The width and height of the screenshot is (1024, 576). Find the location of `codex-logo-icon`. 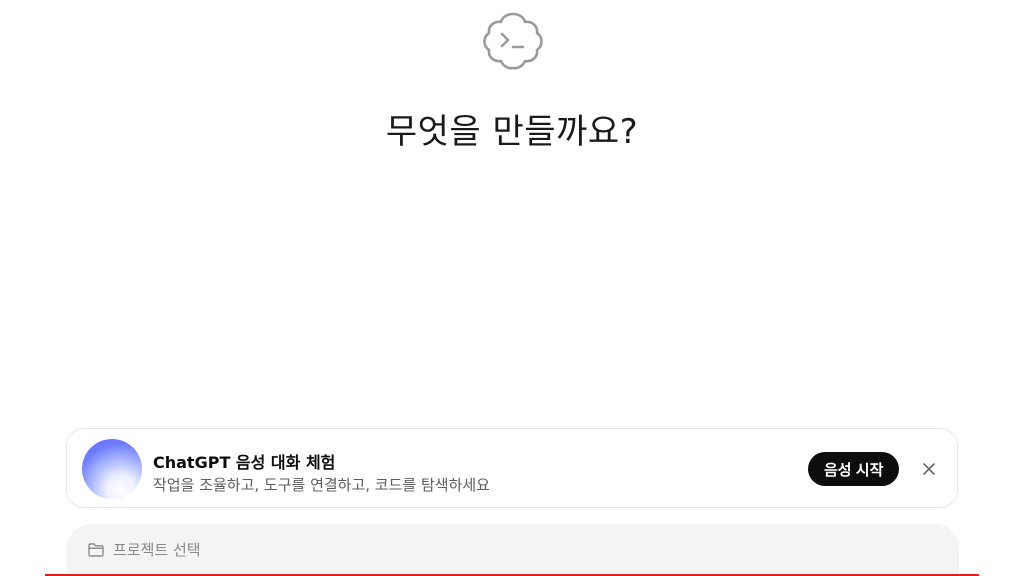

codex-logo-icon is located at coordinates (513, 41).